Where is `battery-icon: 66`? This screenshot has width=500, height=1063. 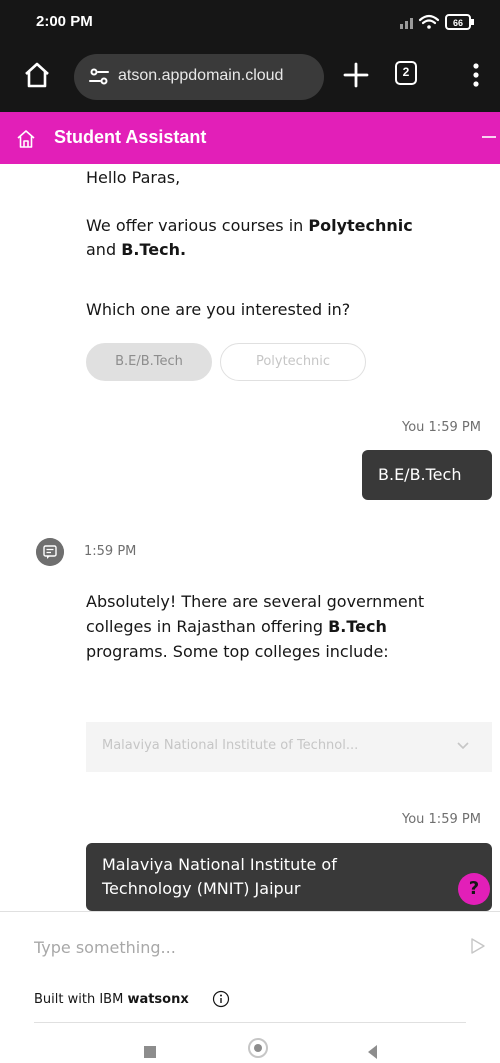
battery-icon: 66 is located at coordinates (459, 22).